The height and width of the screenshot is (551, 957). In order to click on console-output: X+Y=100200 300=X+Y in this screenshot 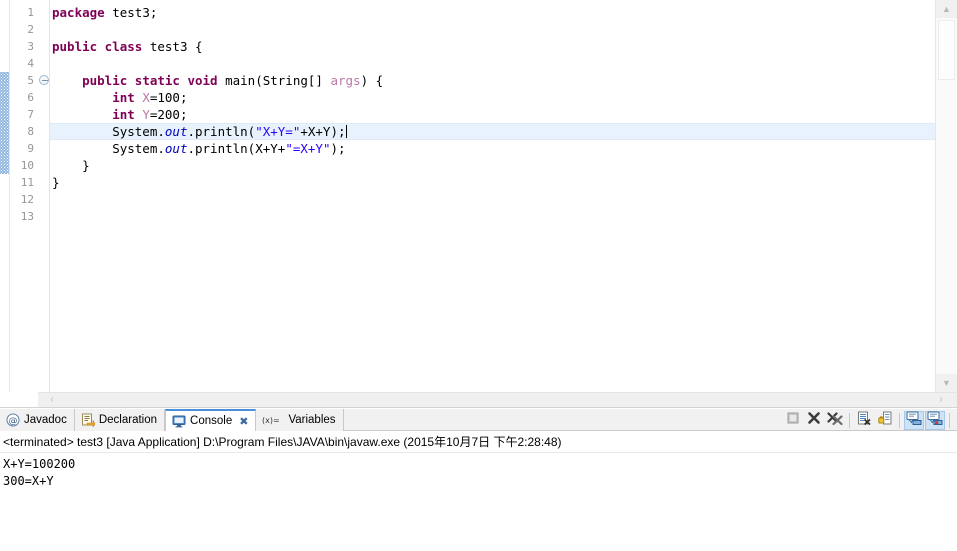, I will do `click(478, 471)`.